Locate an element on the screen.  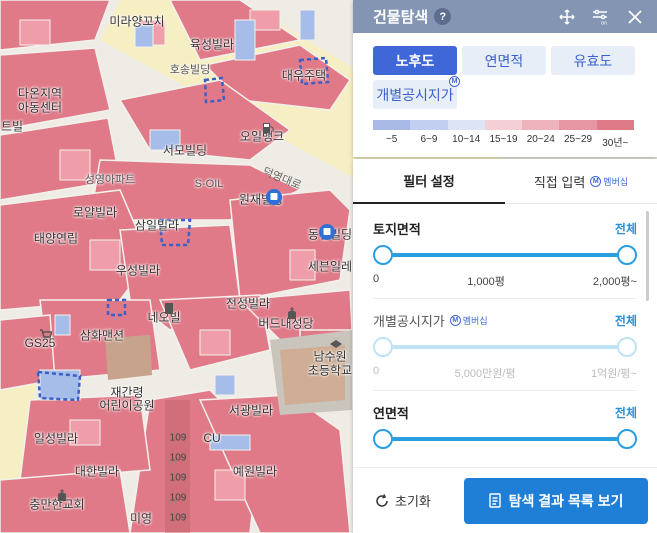
map-label-대한빌라: 대한빌라 is located at coordinates (97, 471).